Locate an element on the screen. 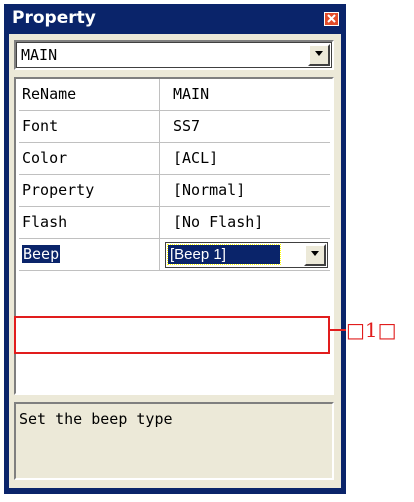 The width and height of the screenshot is (414, 502). object-selector-value: MAIN is located at coordinates (39, 55).